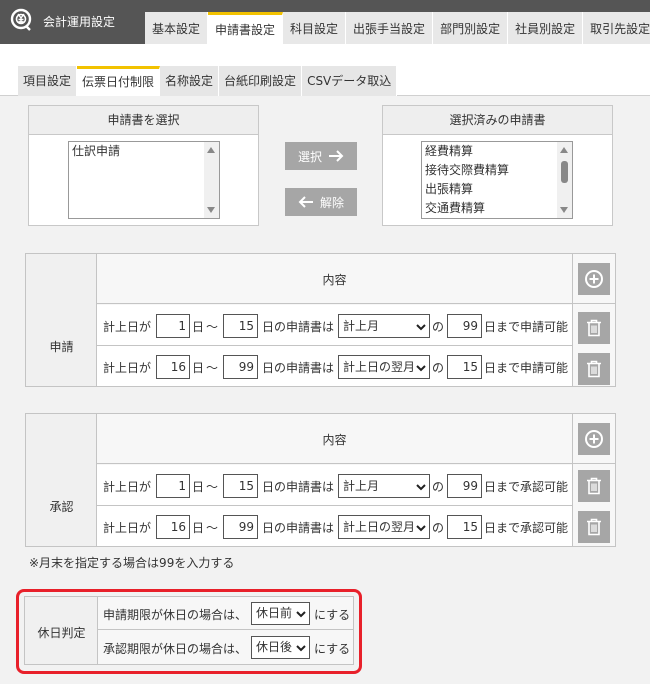 This screenshot has height=684, width=650. What do you see at coordinates (497, 208) in the screenshot?
I see `list-option: 交通費精算` at bounding box center [497, 208].